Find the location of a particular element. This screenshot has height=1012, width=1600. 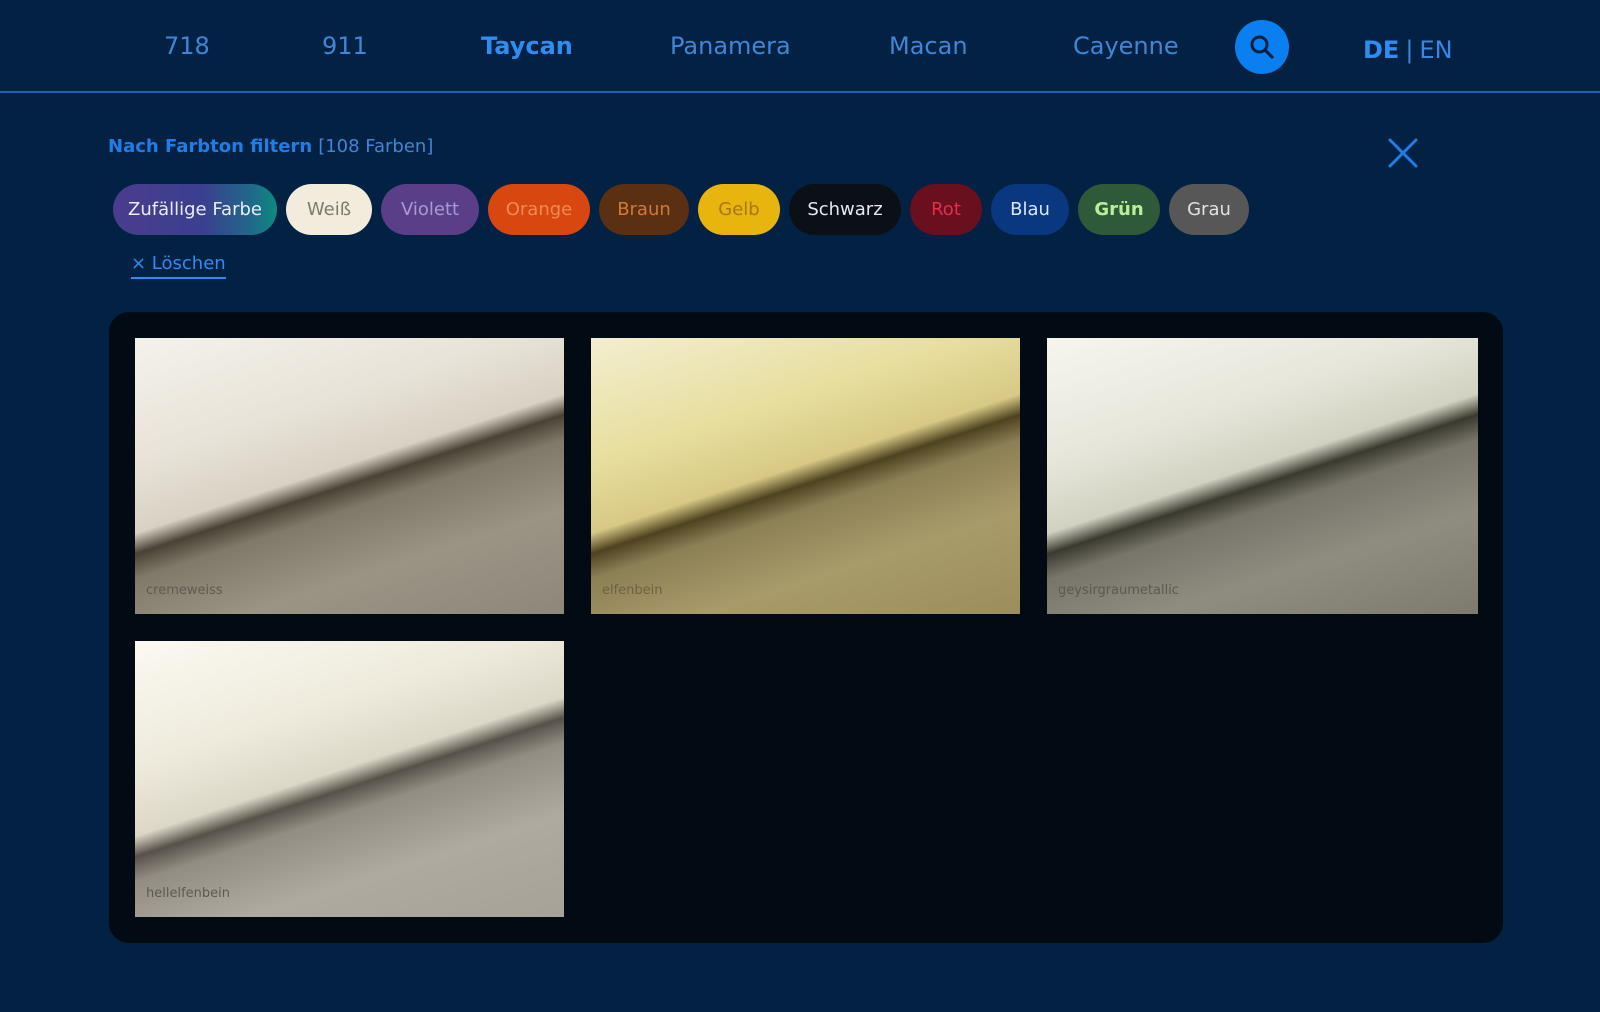

chip-violett: Violett is located at coordinates (430, 209).